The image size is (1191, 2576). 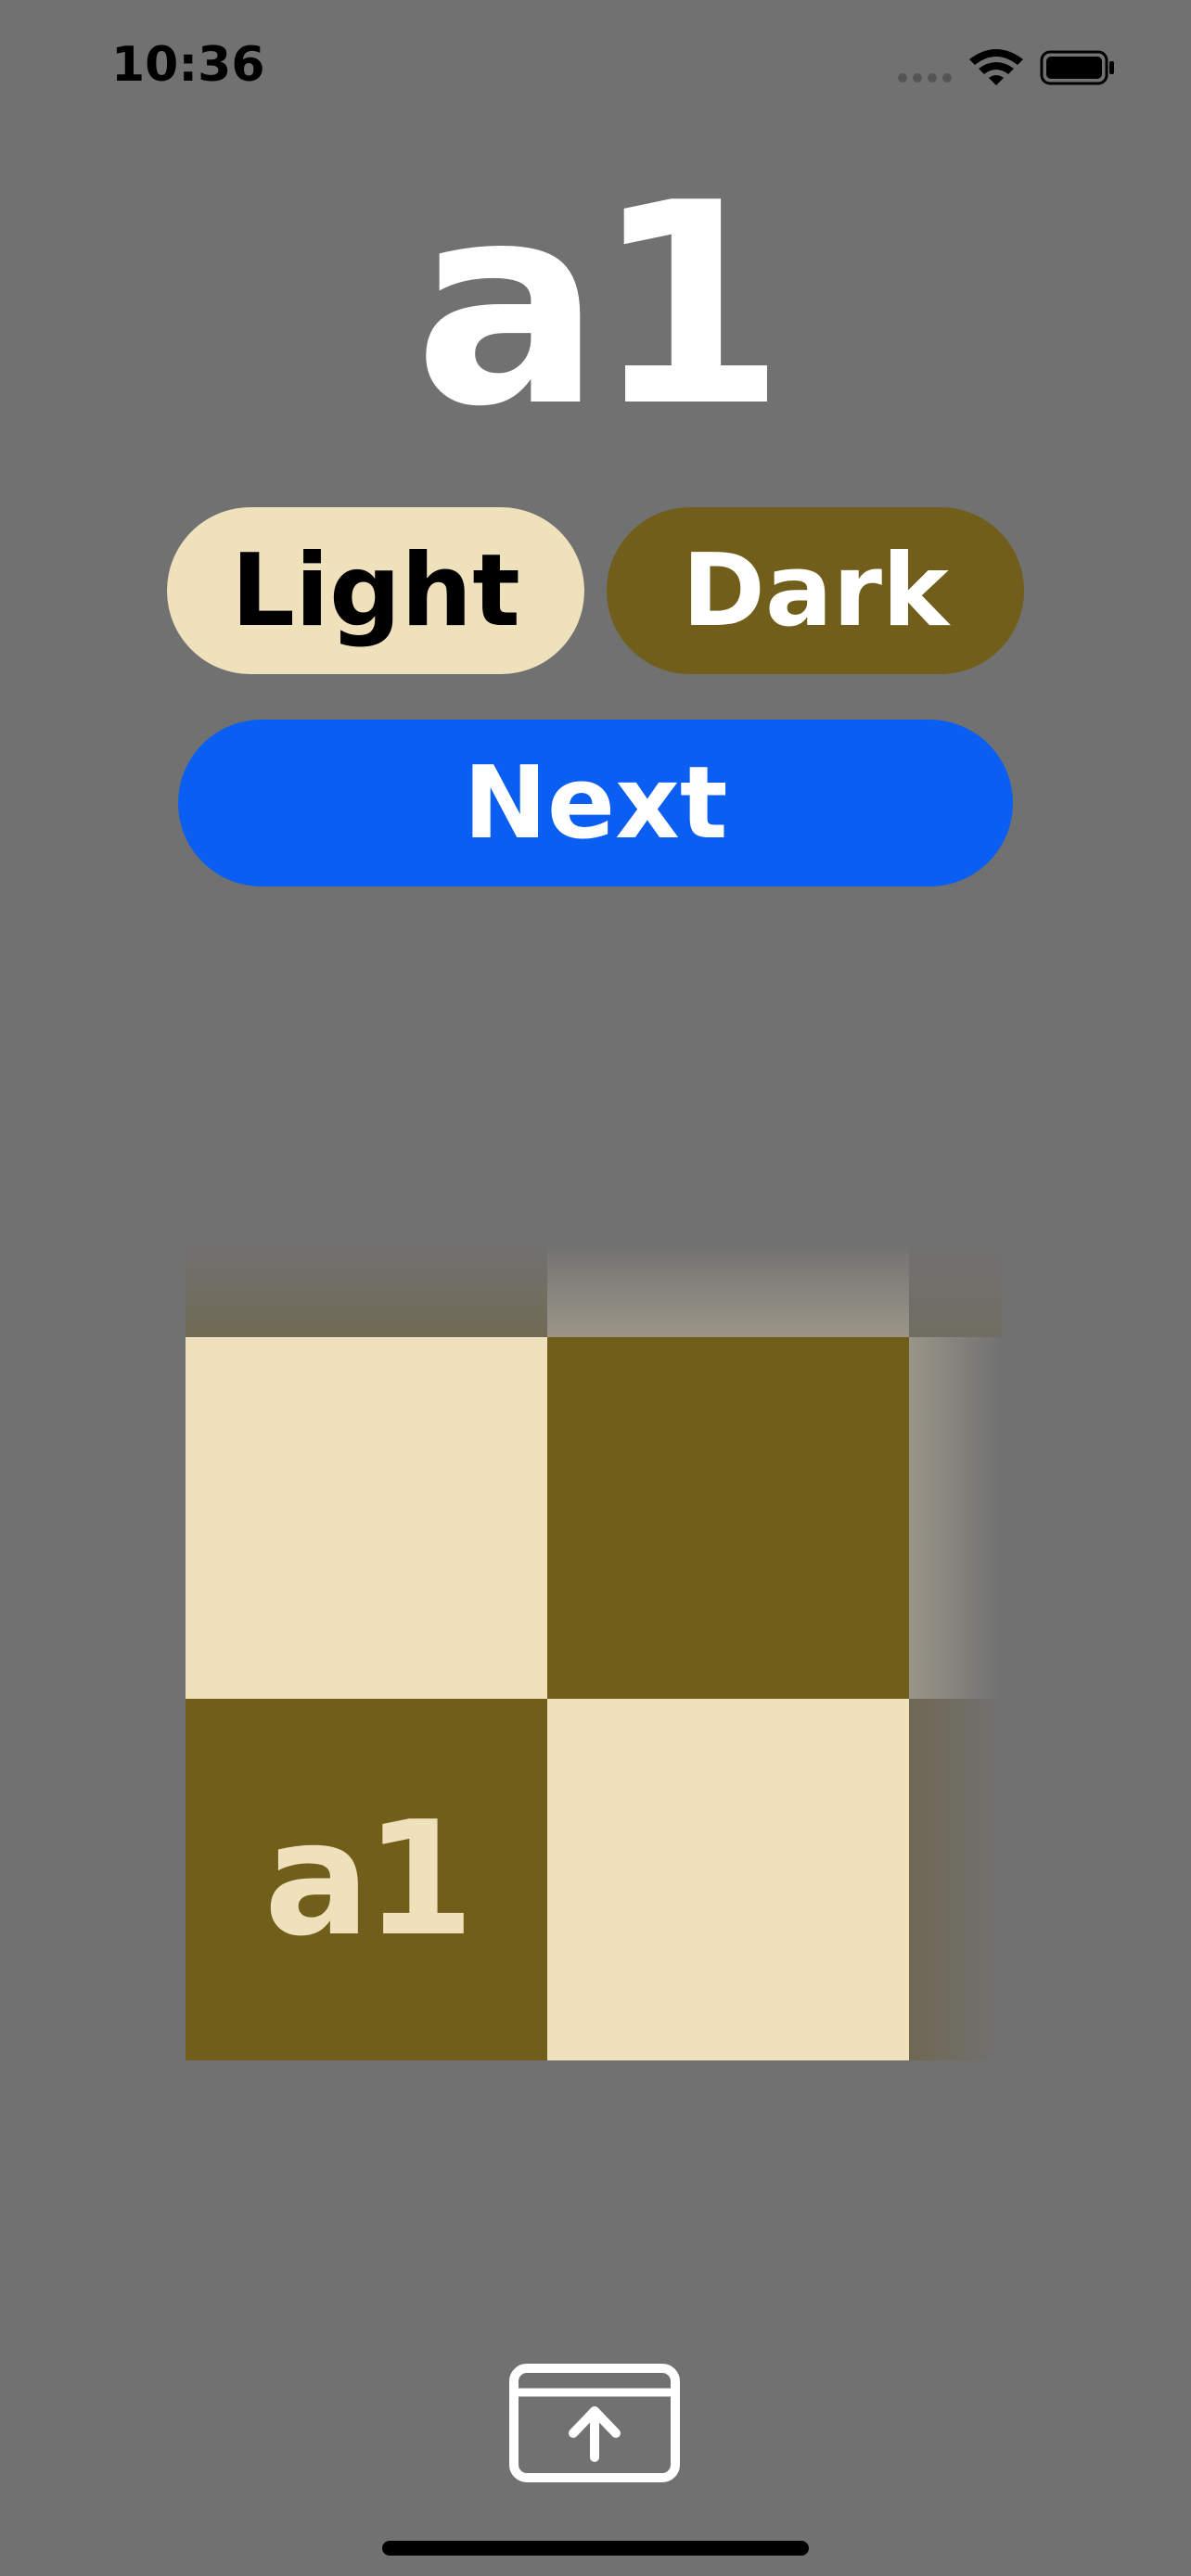 What do you see at coordinates (375, 590) in the screenshot?
I see `light-button: Light` at bounding box center [375, 590].